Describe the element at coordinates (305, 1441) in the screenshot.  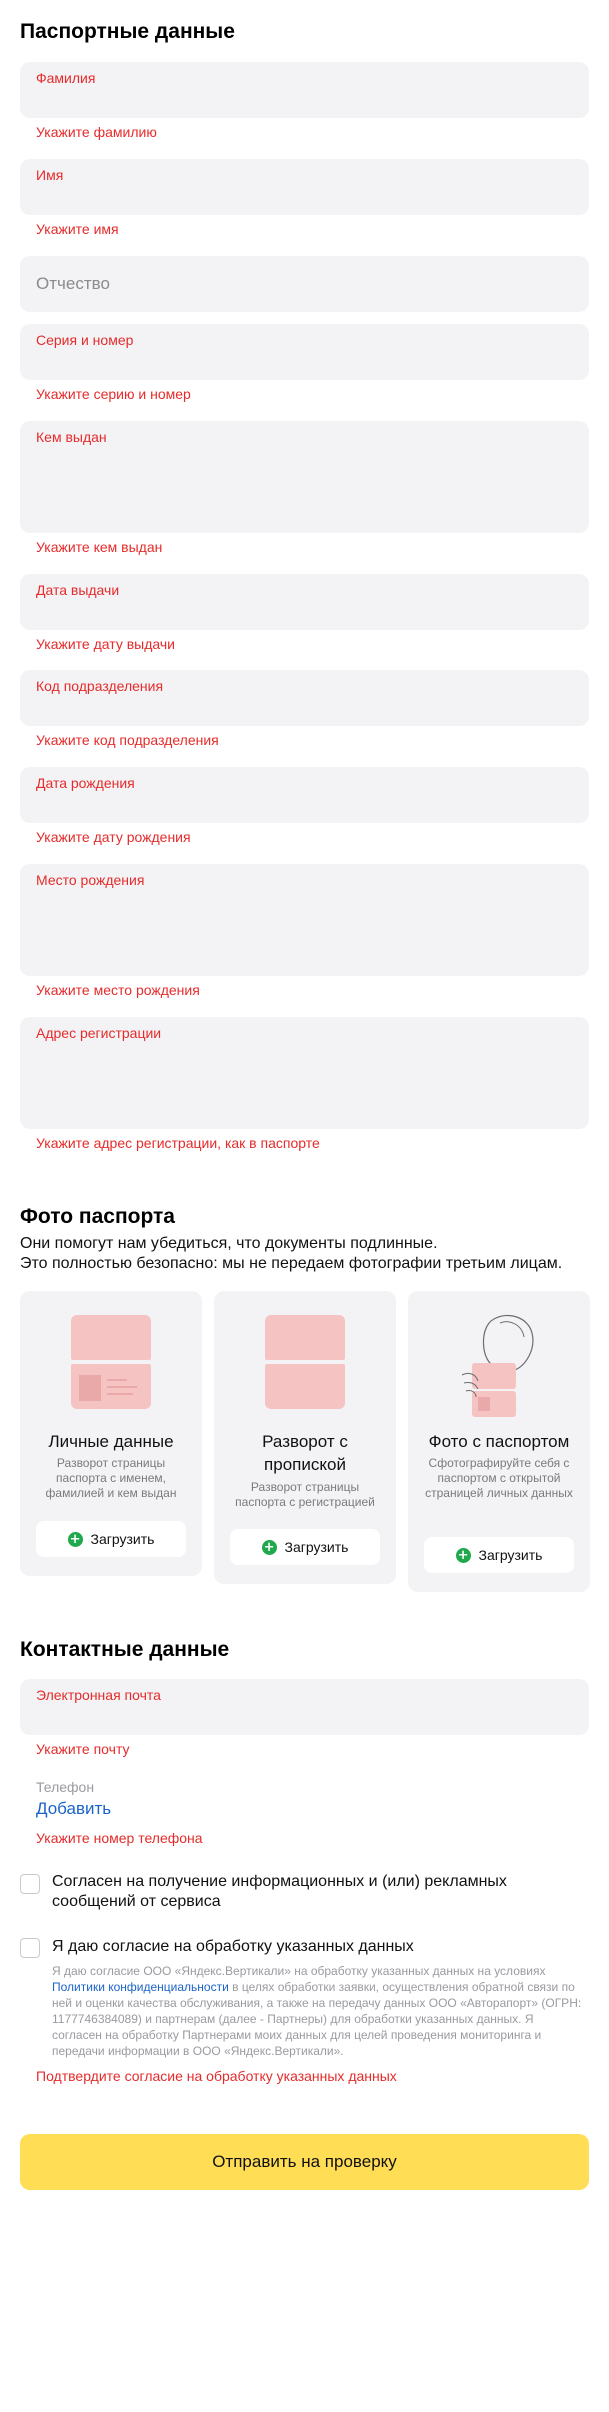
I see `photo-card-registration-title-1: Разворот с` at that location.